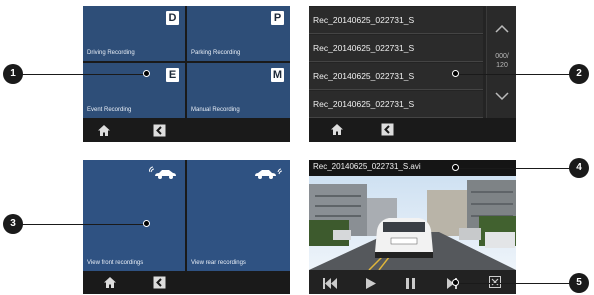 The height and width of the screenshot is (295, 594). Describe the element at coordinates (134, 90) in the screenshot. I see `event-recording-tile: E Event Recording` at that location.